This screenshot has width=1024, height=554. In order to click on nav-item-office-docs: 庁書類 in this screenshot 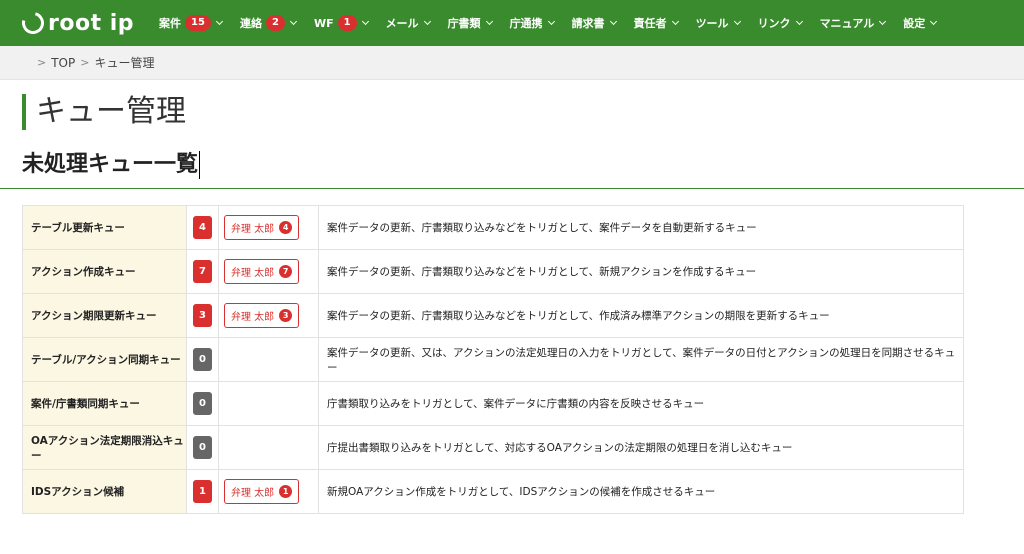, I will do `click(470, 23)`.